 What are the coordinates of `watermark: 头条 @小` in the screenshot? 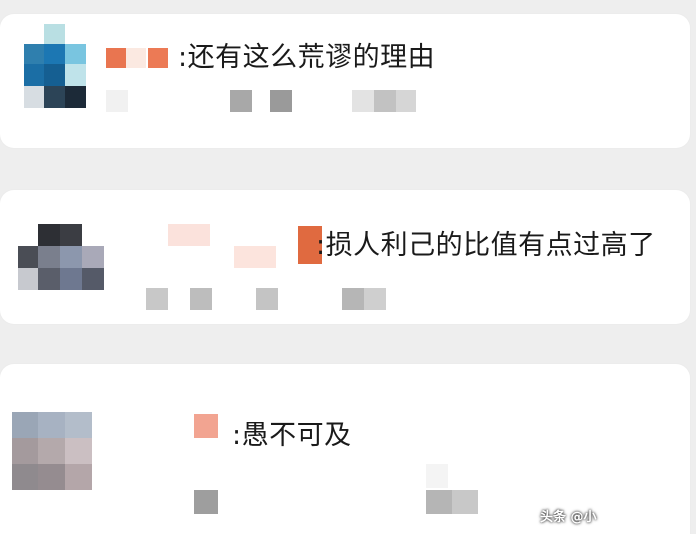 It's located at (568, 517).